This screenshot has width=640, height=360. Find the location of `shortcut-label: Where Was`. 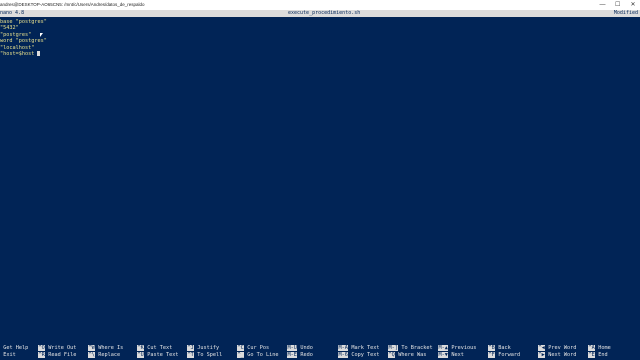

shortcut-label: Where Was is located at coordinates (412, 355).